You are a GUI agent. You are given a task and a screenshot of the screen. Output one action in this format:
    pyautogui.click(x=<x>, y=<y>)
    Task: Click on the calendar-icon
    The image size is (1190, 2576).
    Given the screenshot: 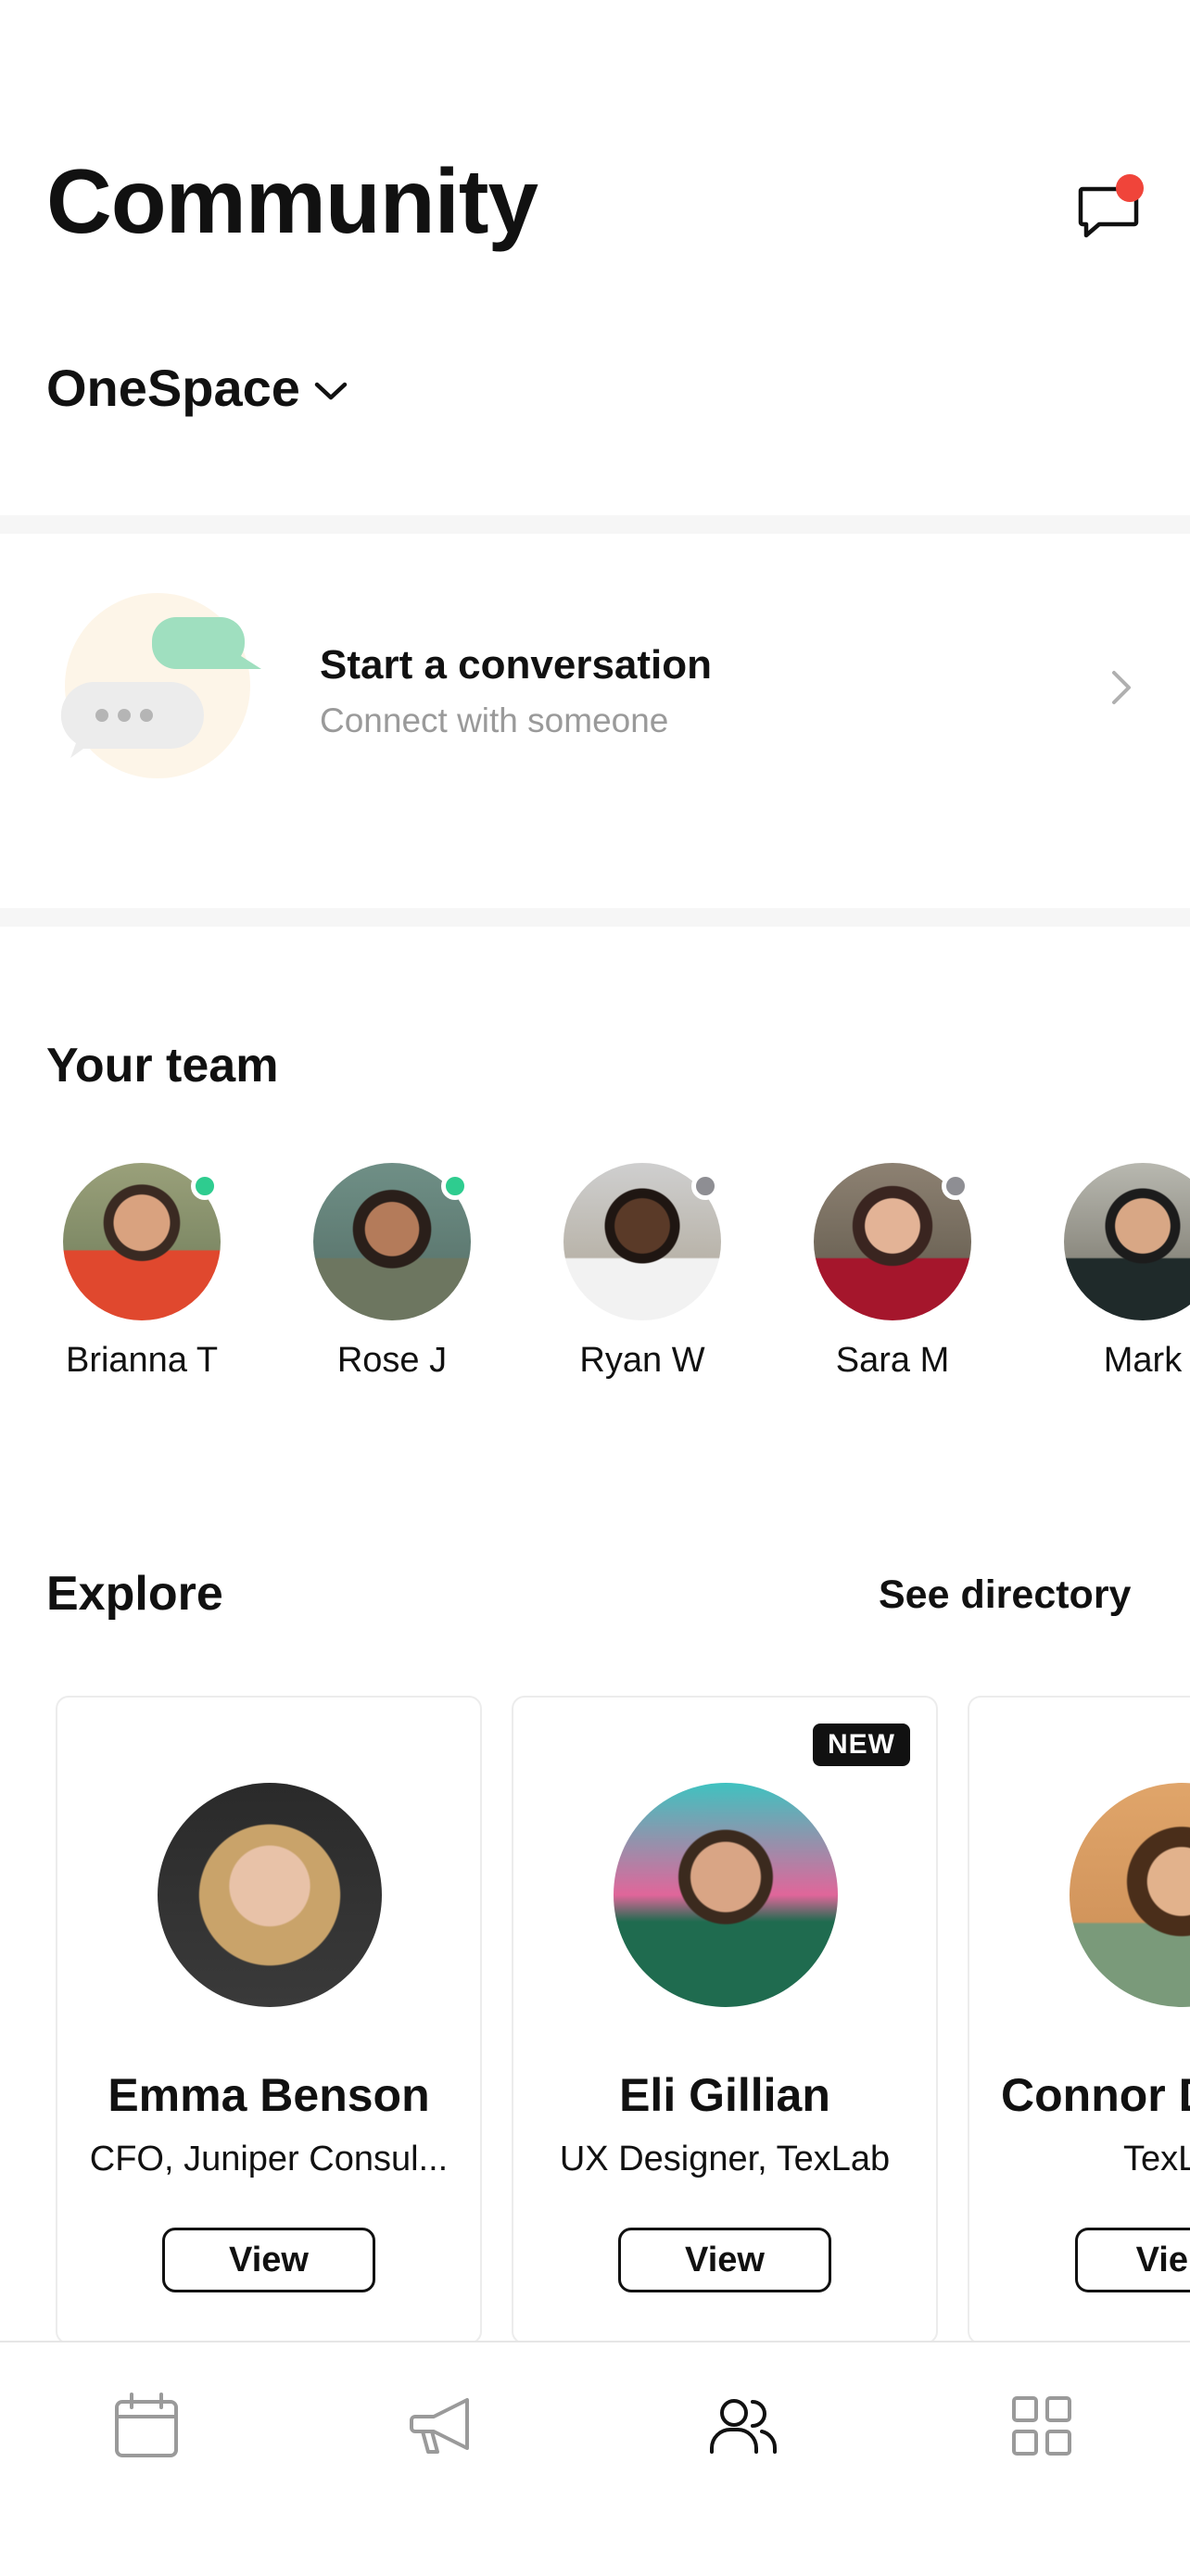 What is the action you would take?
    pyautogui.click(x=146, y=2425)
    